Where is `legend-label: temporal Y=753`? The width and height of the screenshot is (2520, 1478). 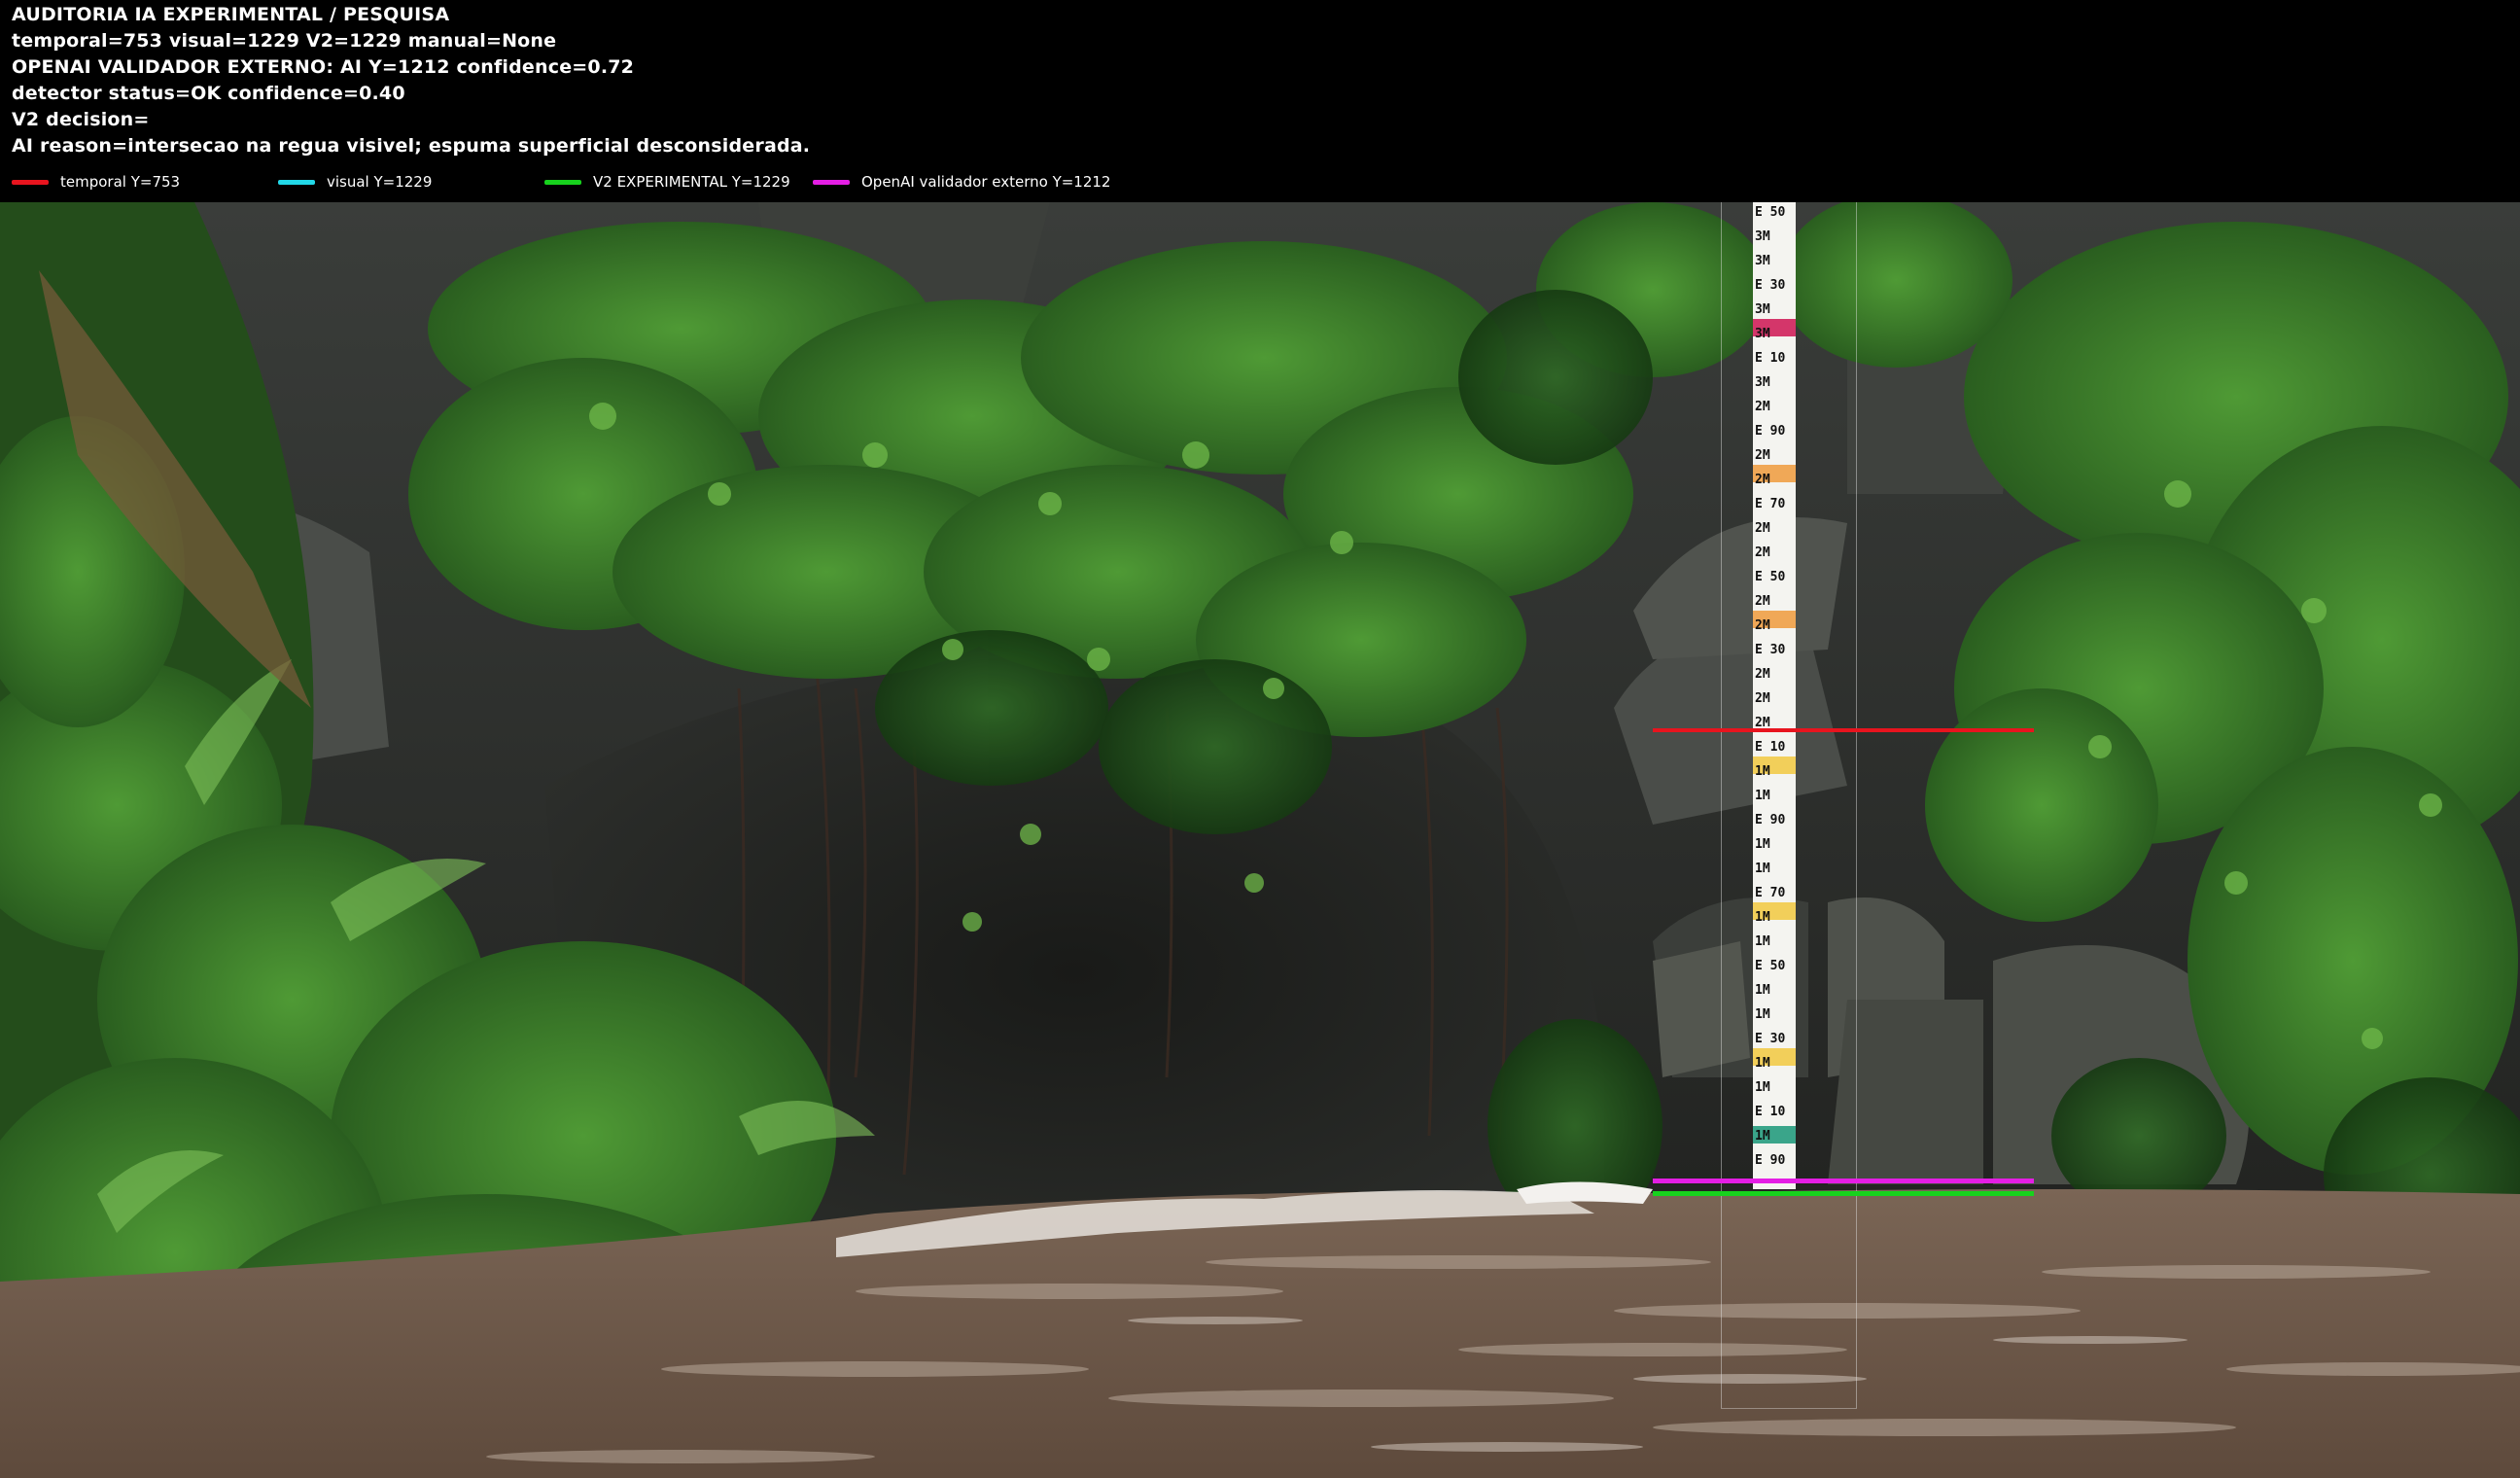 legend-label: temporal Y=753 is located at coordinates (120, 182).